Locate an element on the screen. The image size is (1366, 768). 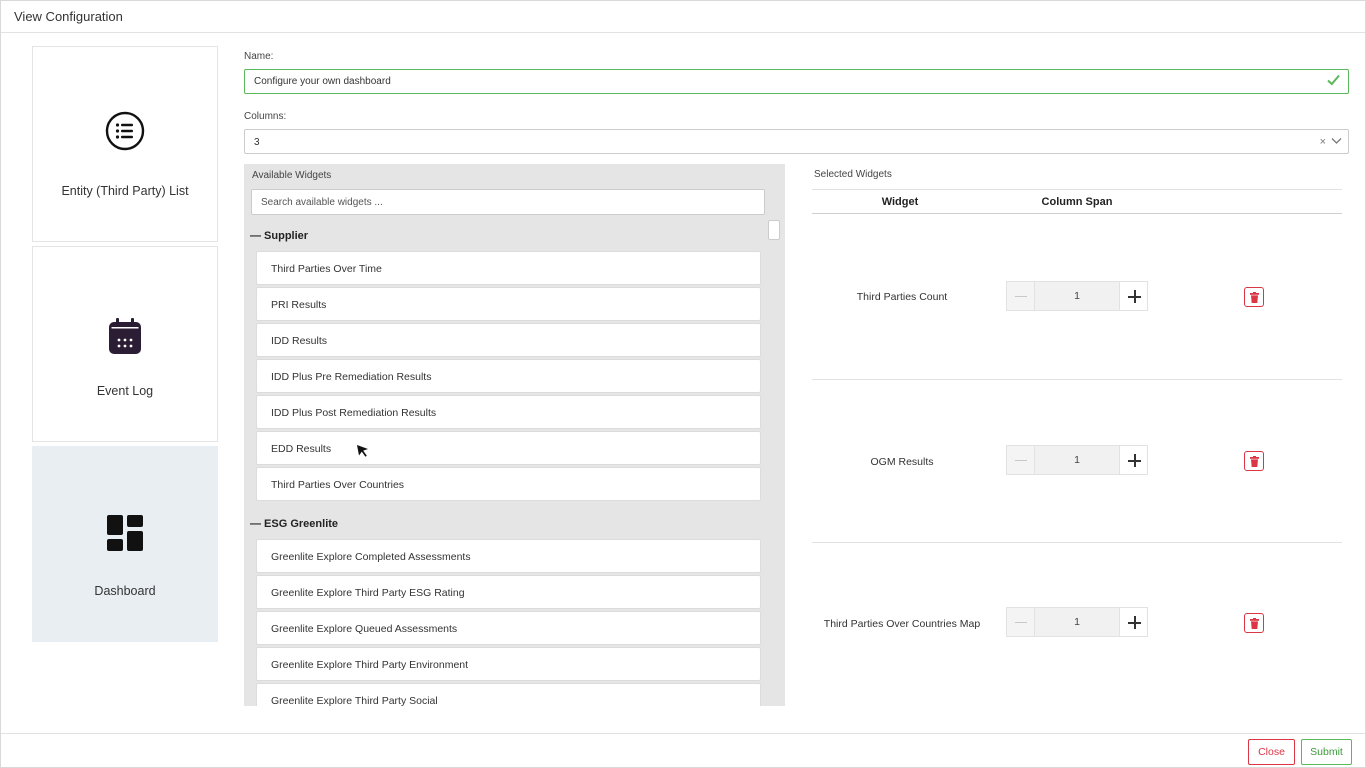
close-button: Close is located at coordinates (1271, 752).